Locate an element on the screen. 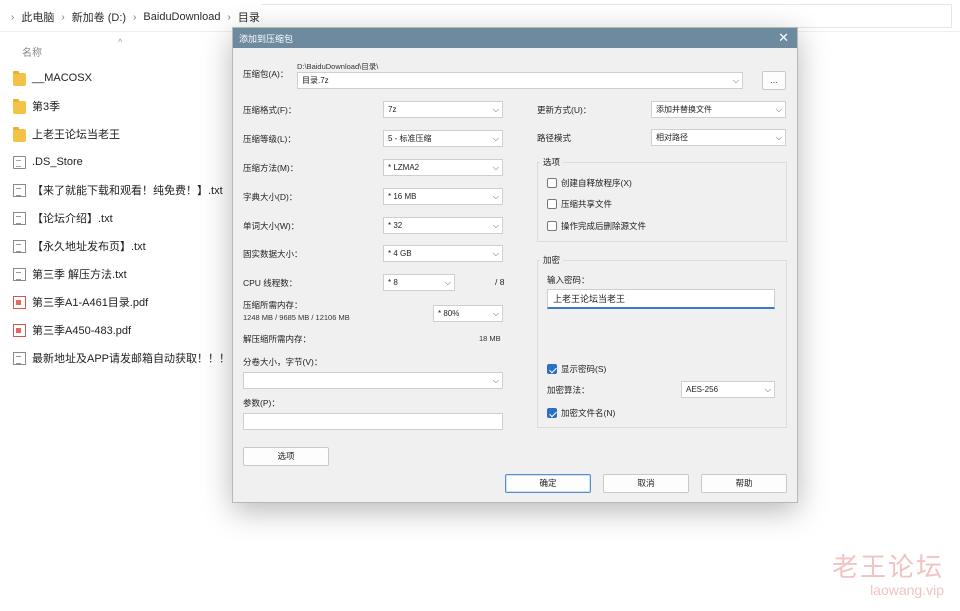  memory-detail: 1248 MB / 9685 MB / 12106 MB is located at coordinates (296, 317).